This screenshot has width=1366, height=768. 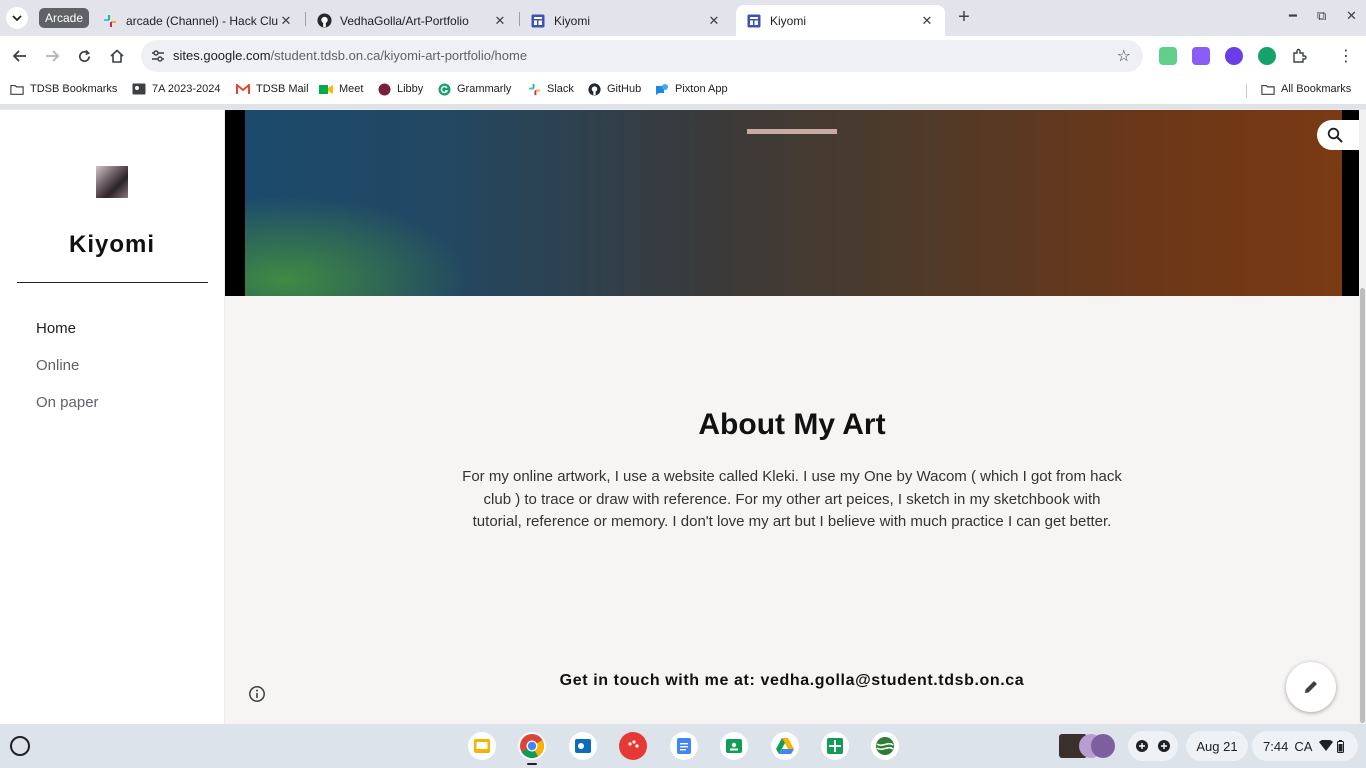 I want to click on puzzle-icon, so click(x=1300, y=55).